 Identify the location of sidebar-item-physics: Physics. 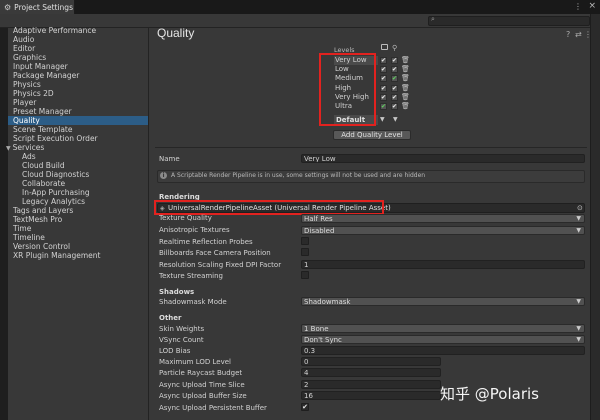
(27, 84).